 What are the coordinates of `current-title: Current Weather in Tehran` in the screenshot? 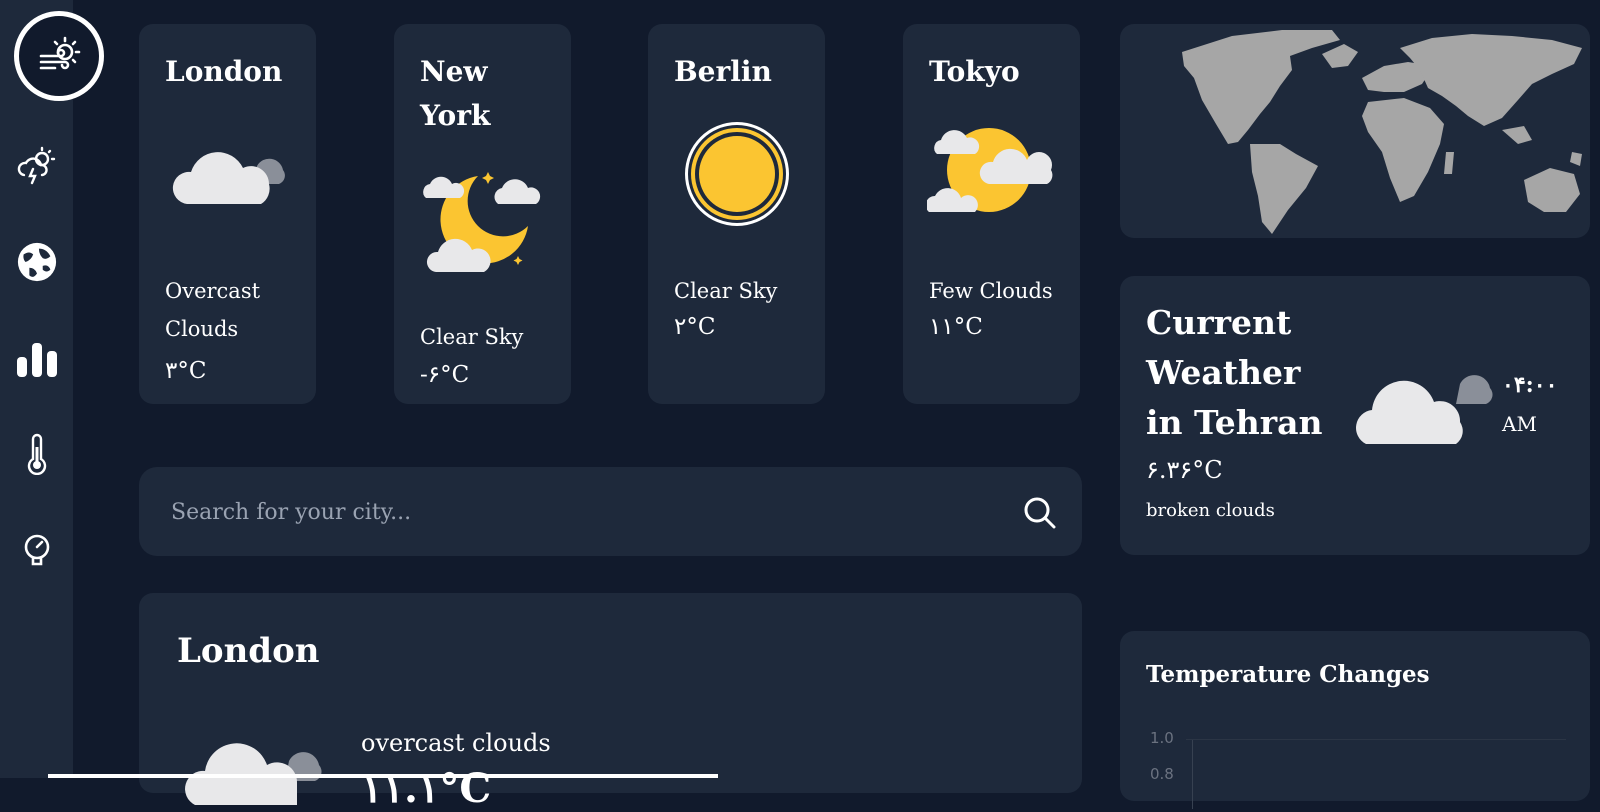 It's located at (1234, 372).